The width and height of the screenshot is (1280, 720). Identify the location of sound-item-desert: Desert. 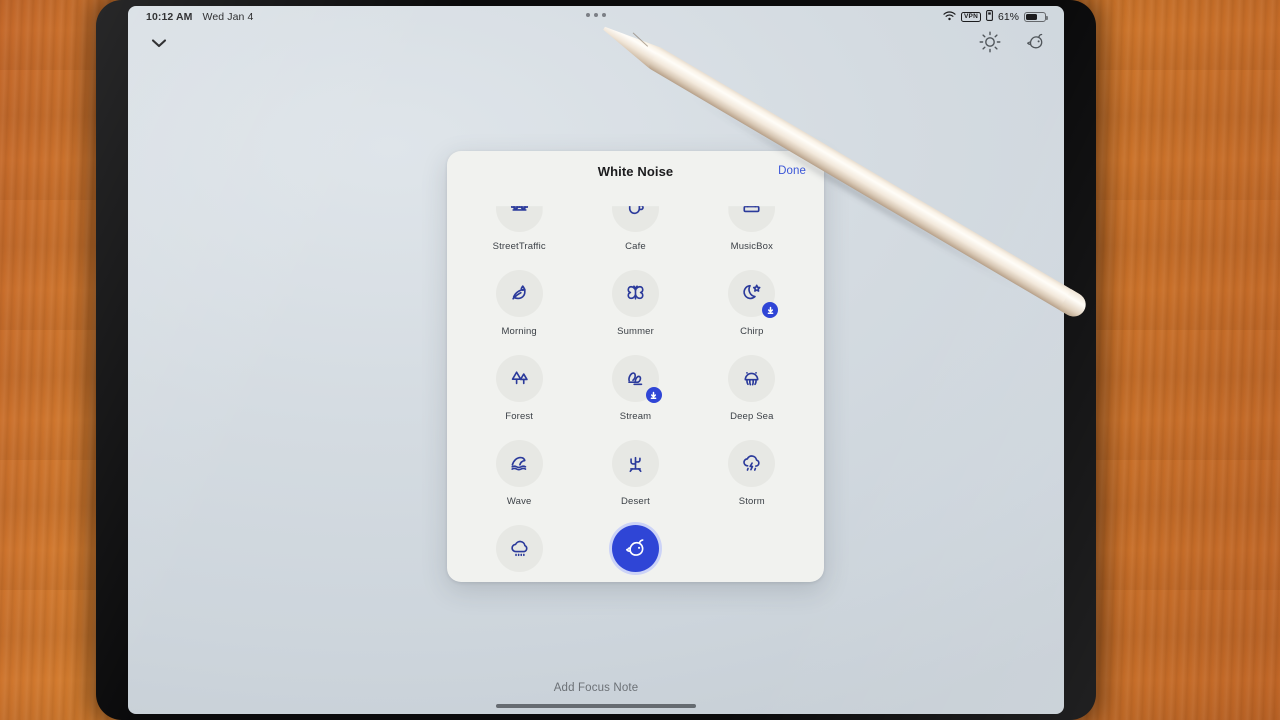
(635, 476).